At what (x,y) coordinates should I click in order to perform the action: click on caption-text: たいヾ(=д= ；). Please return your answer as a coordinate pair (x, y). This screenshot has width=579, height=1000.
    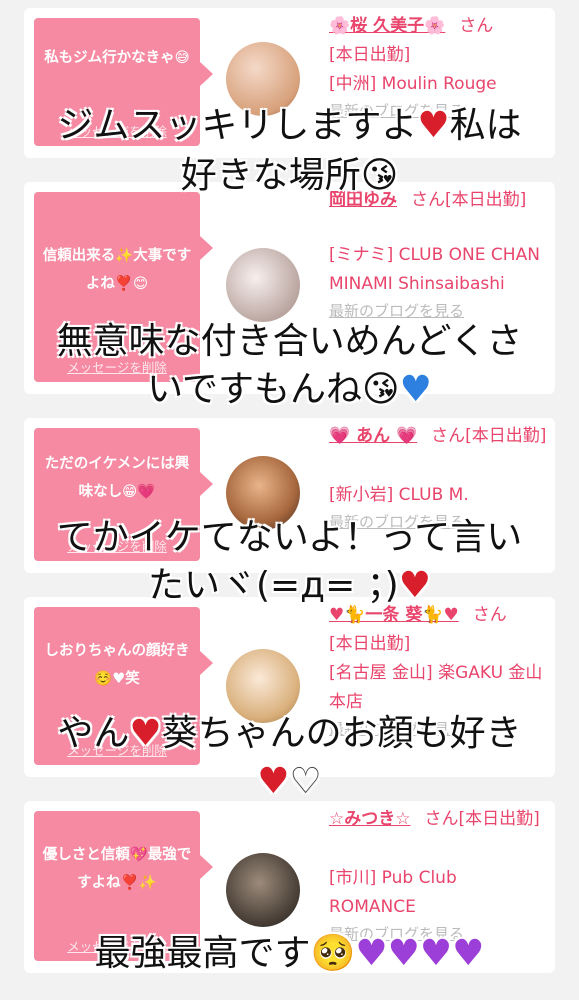
    Looking at the image, I should click on (273, 585).